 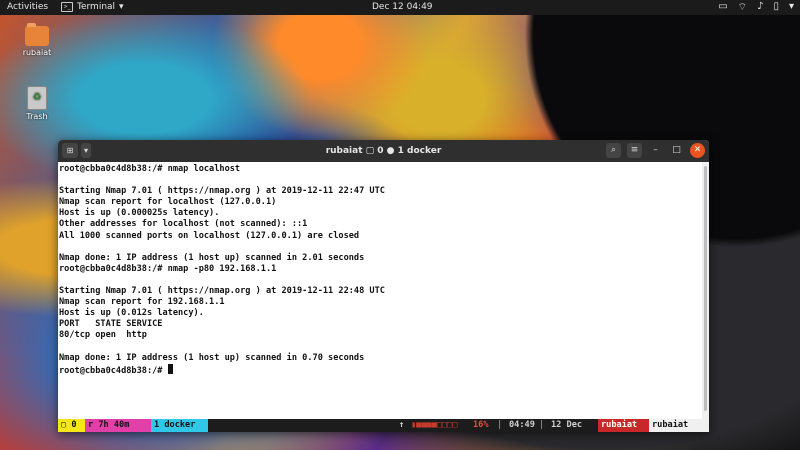 What do you see at coordinates (27, 7) in the screenshot?
I see `activities-button: Activities` at bounding box center [27, 7].